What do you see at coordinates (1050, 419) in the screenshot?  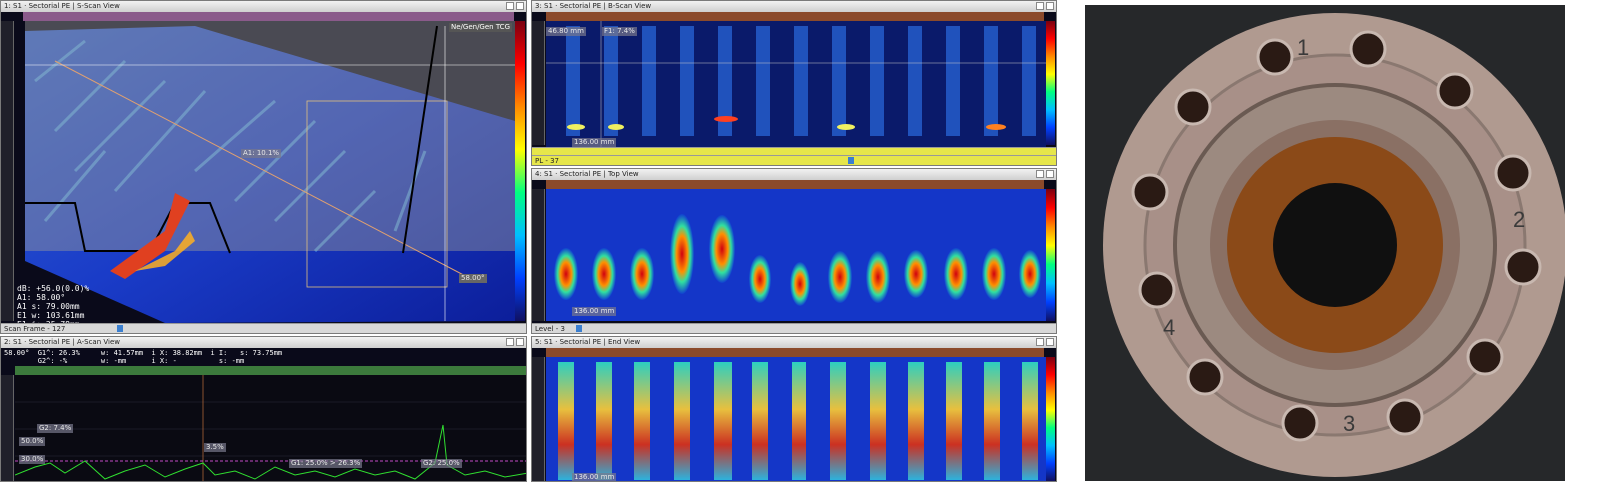 I see `endview-colorbar` at bounding box center [1050, 419].